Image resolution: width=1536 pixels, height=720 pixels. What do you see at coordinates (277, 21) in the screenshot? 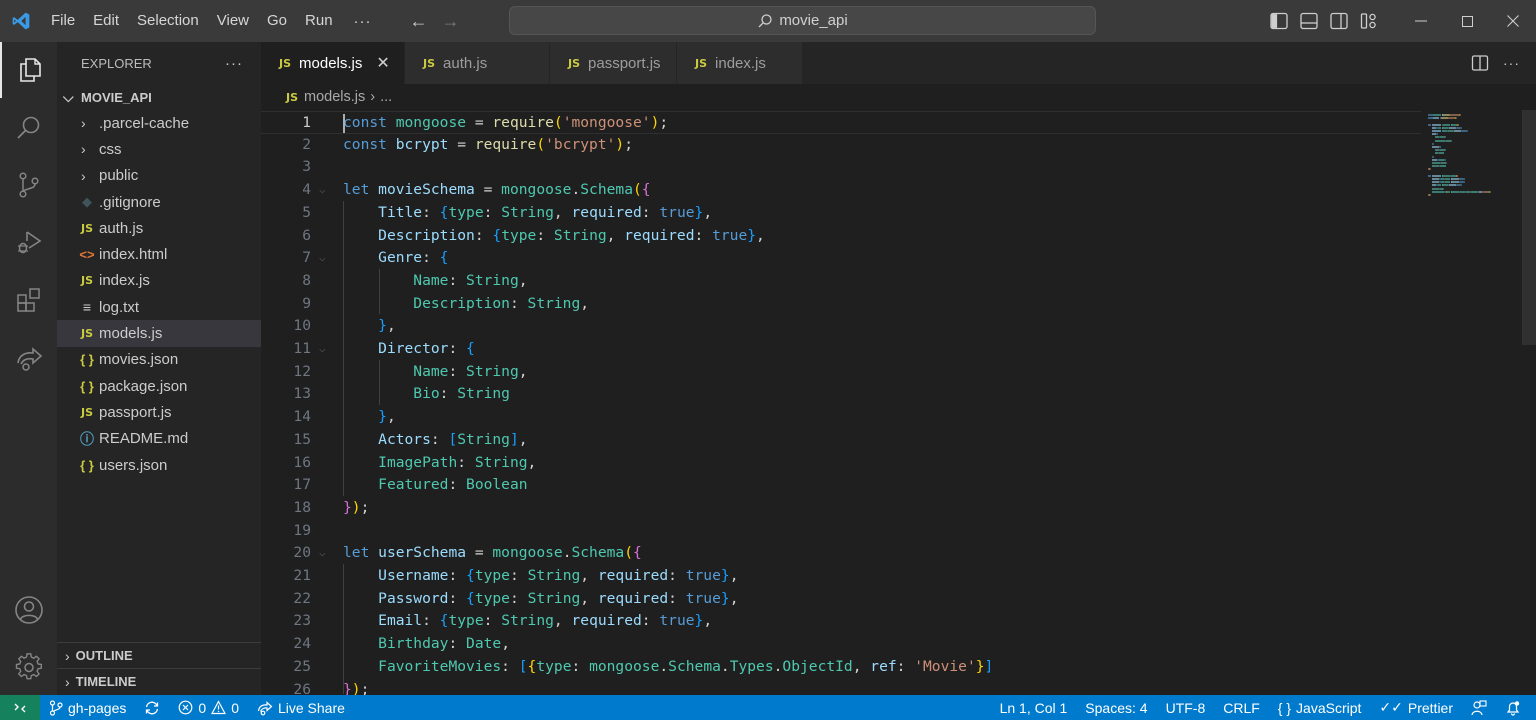
I see `menu-go: Go` at bounding box center [277, 21].